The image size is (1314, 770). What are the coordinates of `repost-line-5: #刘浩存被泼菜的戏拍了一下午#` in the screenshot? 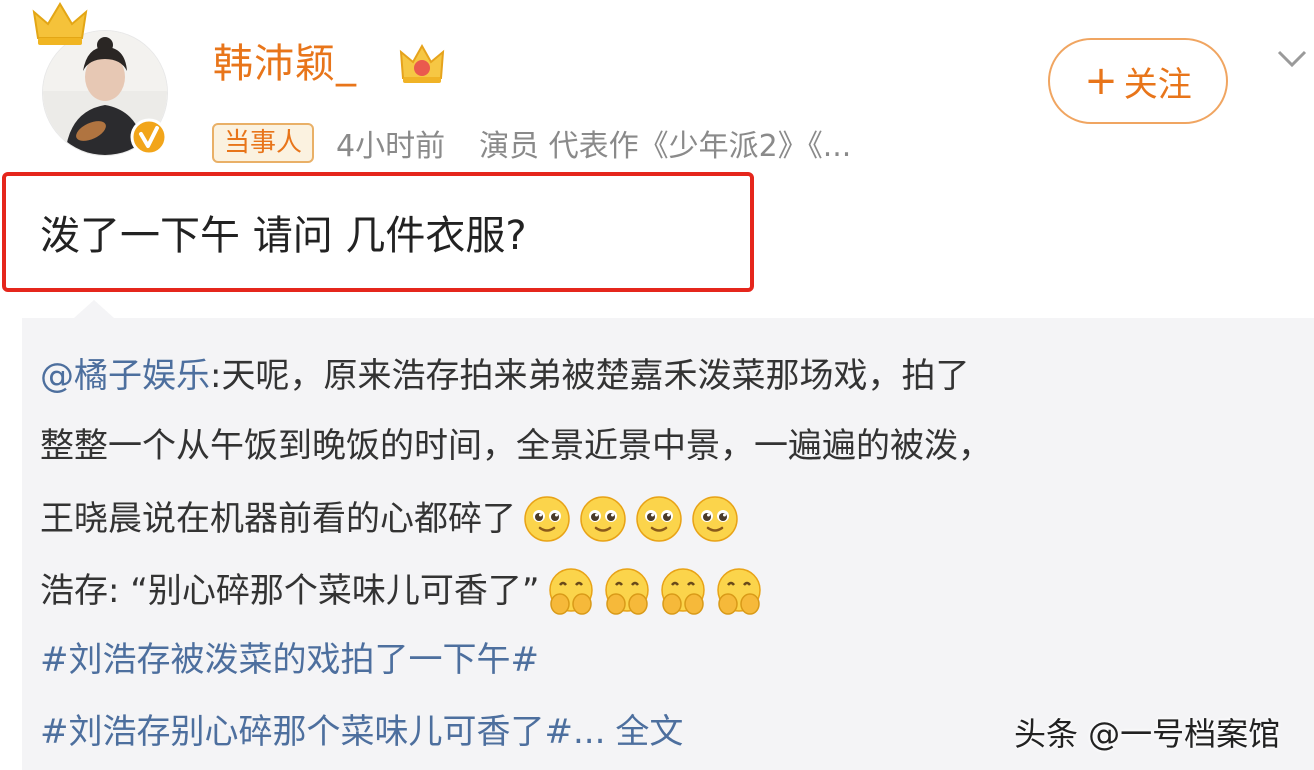 It's located at (289, 660).